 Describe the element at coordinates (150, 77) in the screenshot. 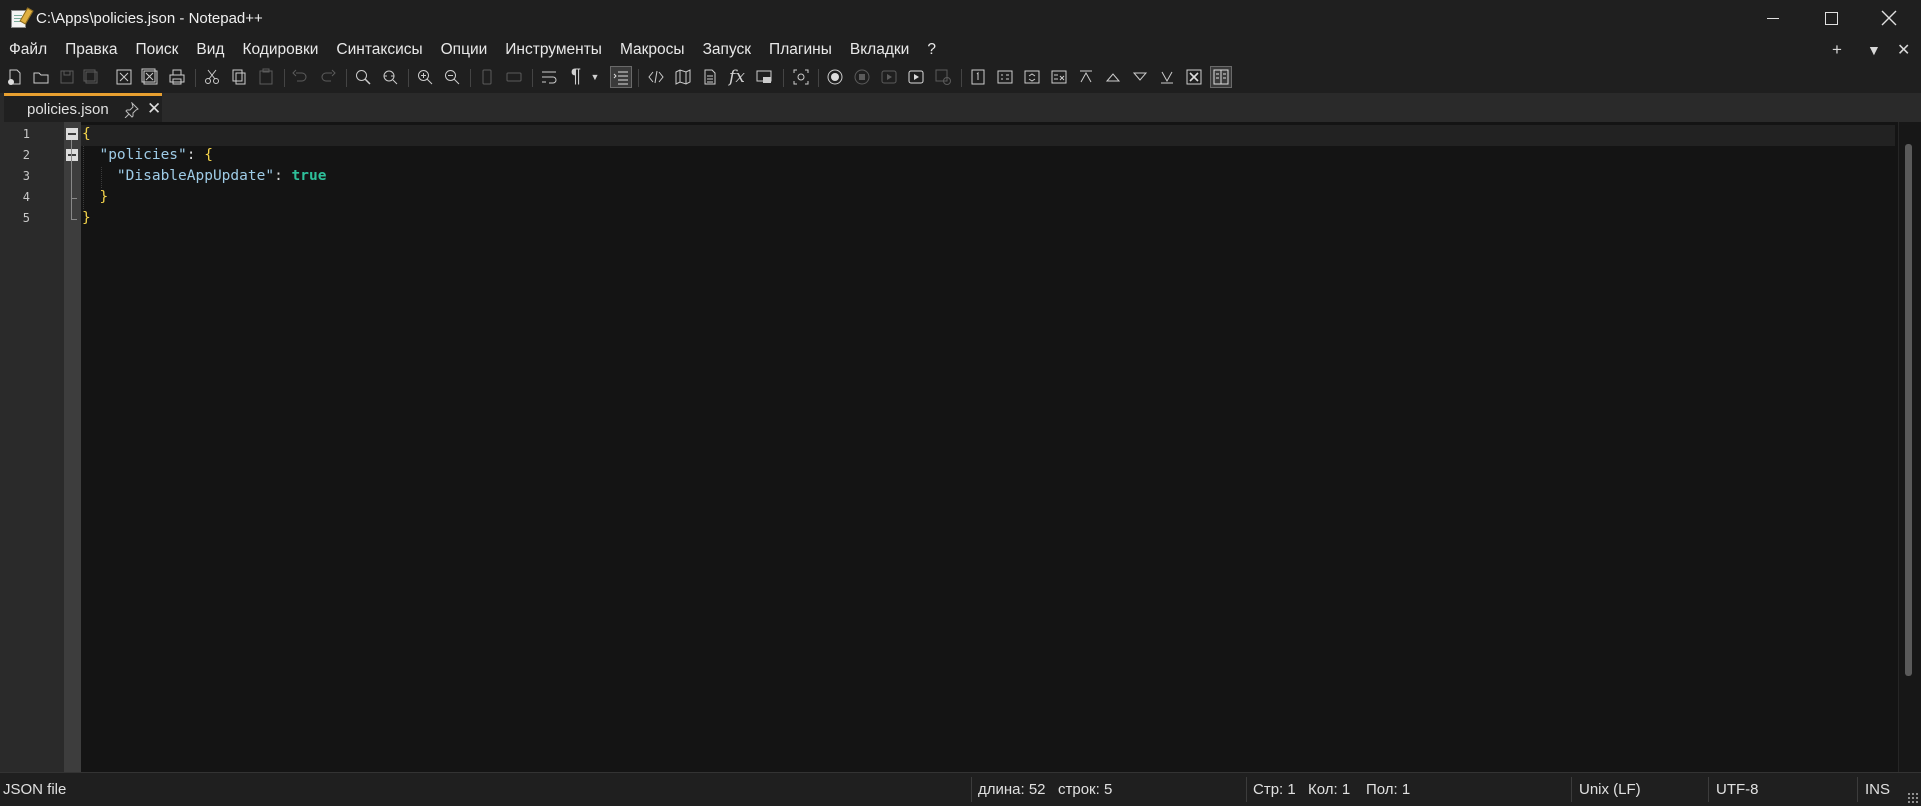

I see `close-all-button` at that location.